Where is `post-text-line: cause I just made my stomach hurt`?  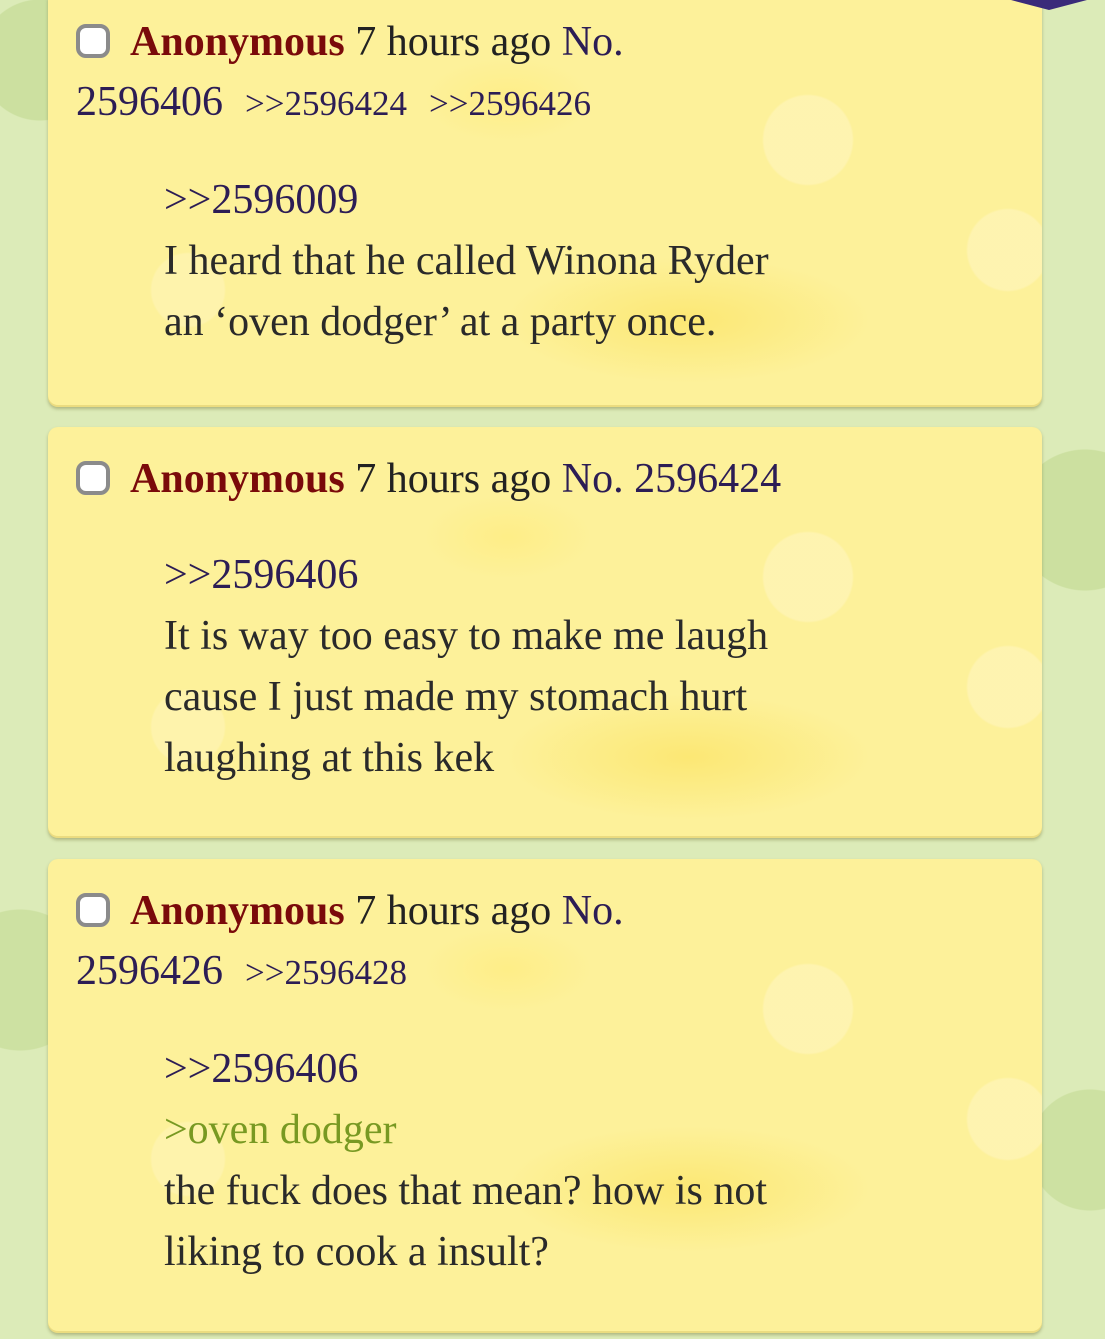
post-text-line: cause I just made my stomach hurt is located at coordinates (456, 697).